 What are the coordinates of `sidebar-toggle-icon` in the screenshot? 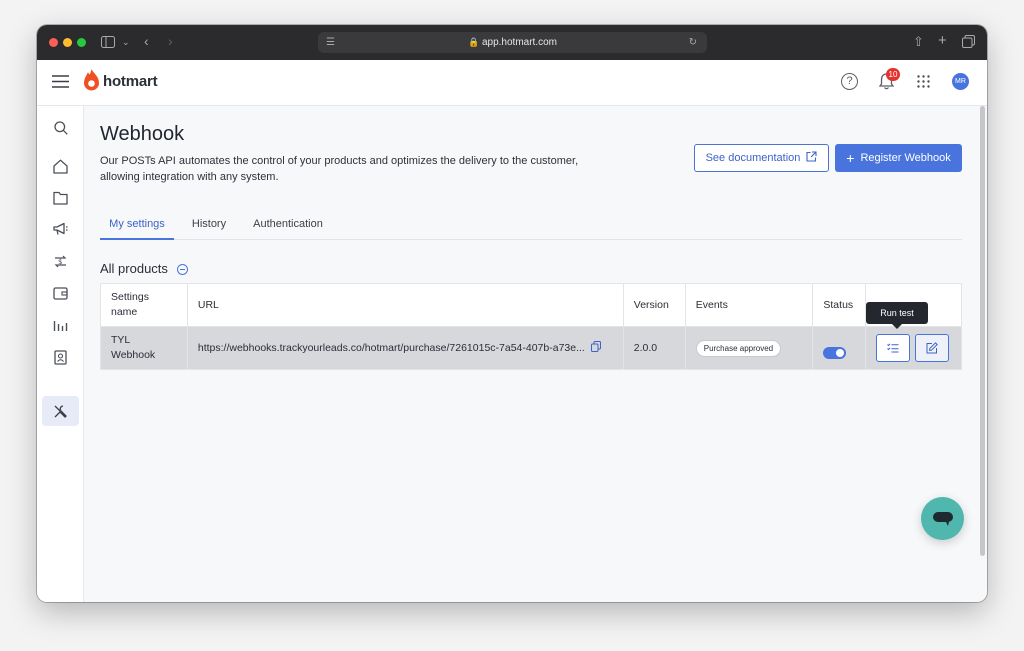 It's located at (108, 43).